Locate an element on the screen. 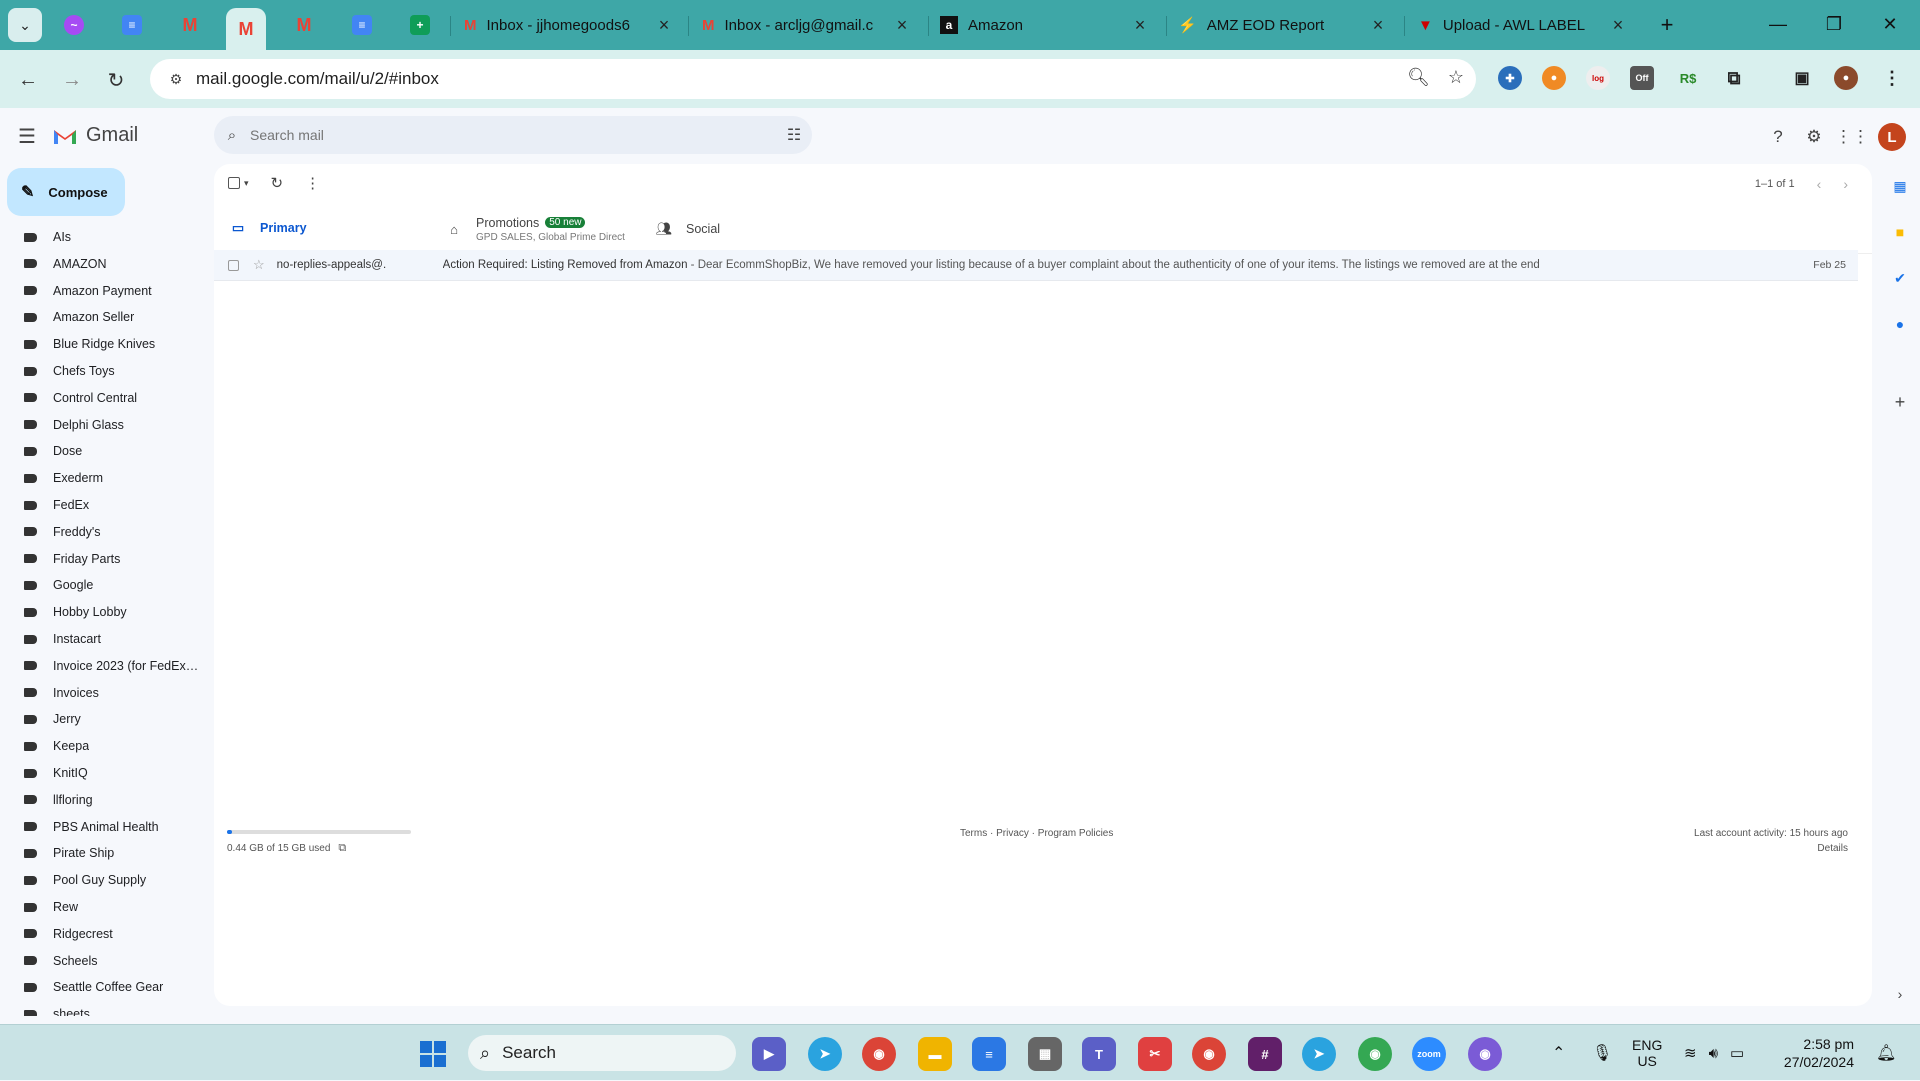 The image size is (1920, 1081). contacts-icon: ● is located at coordinates (1900, 324).